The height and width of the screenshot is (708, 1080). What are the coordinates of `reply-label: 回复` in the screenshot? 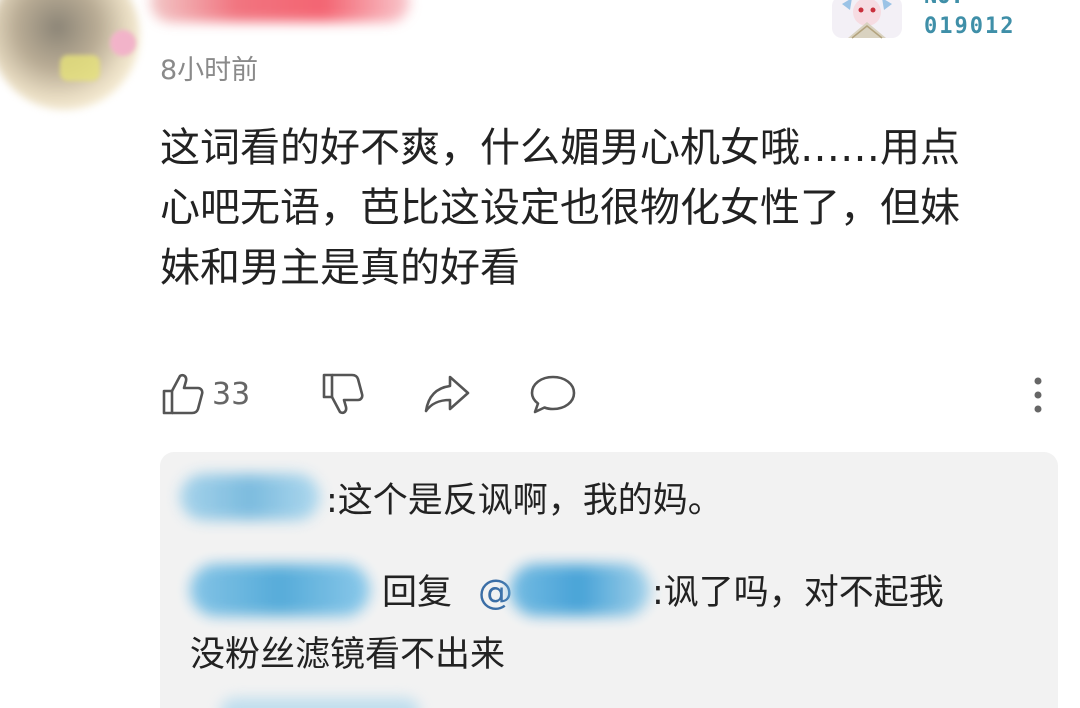 It's located at (417, 593).